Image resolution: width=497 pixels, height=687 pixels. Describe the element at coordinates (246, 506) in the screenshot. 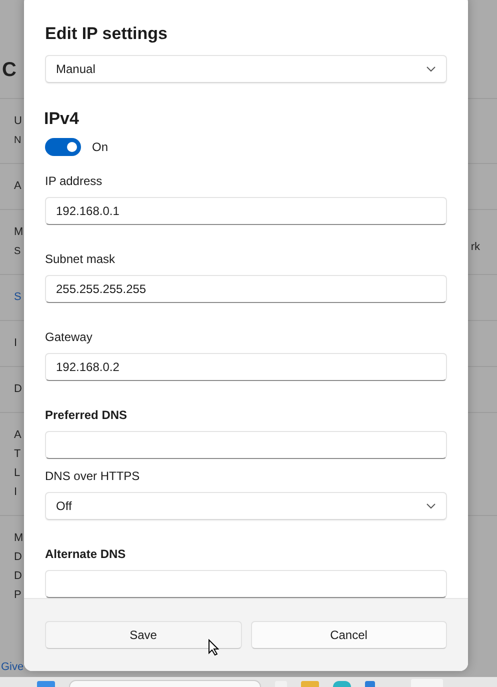

I see `dropdown: Off` at that location.